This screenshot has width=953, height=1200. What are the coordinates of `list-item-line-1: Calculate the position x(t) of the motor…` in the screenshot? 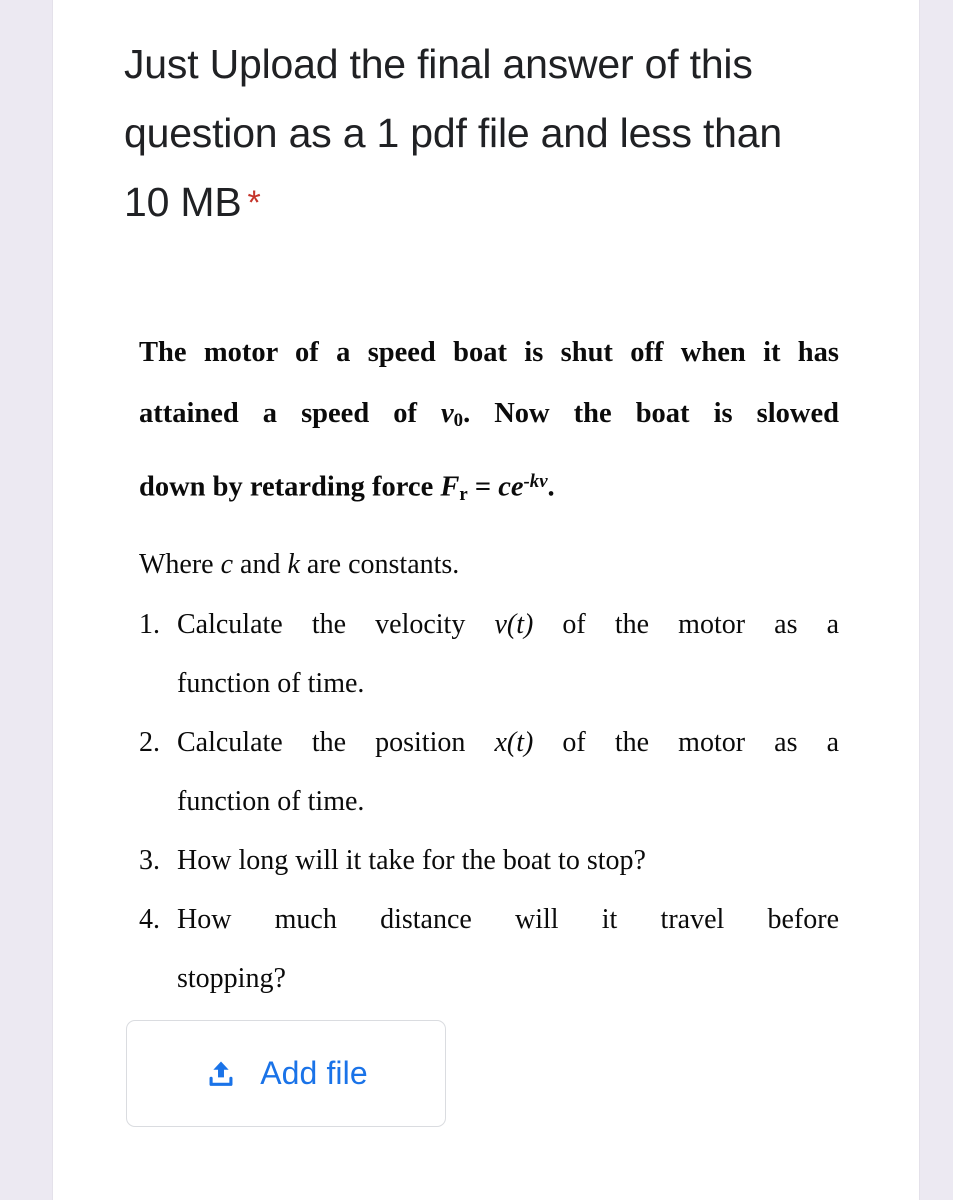 It's located at (508, 742).